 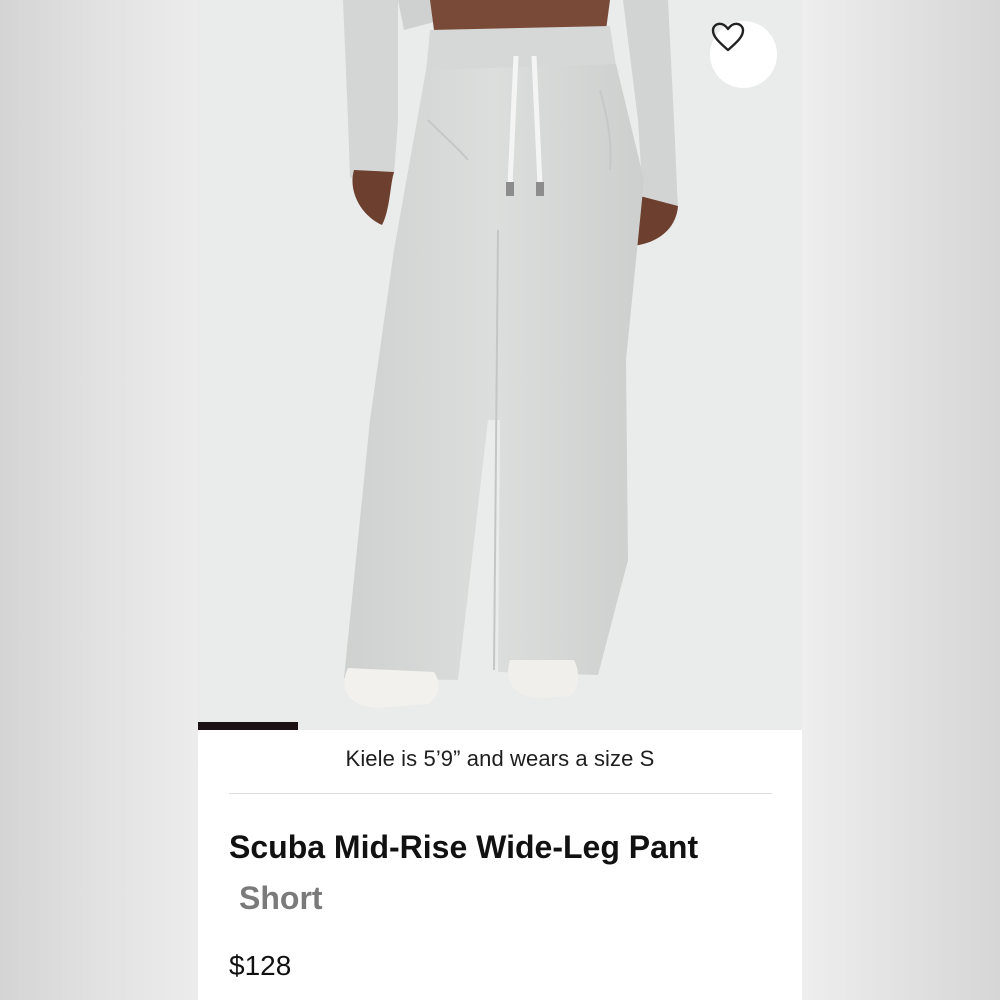 What do you see at coordinates (464, 847) in the screenshot?
I see `product-name: Scuba Mid-Rise Wide-Leg Pant` at bounding box center [464, 847].